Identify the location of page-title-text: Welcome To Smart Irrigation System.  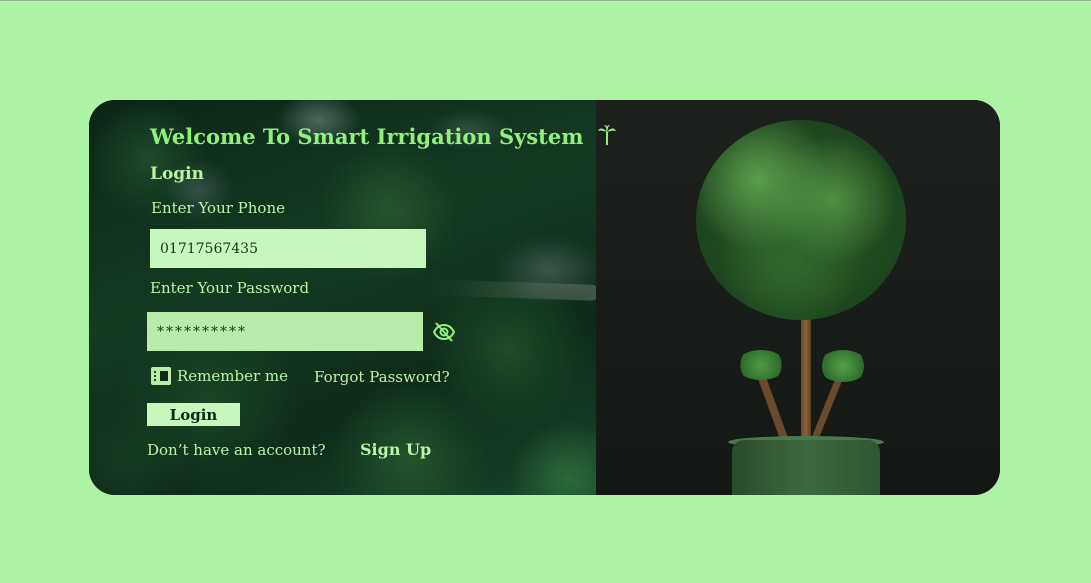
(367, 136).